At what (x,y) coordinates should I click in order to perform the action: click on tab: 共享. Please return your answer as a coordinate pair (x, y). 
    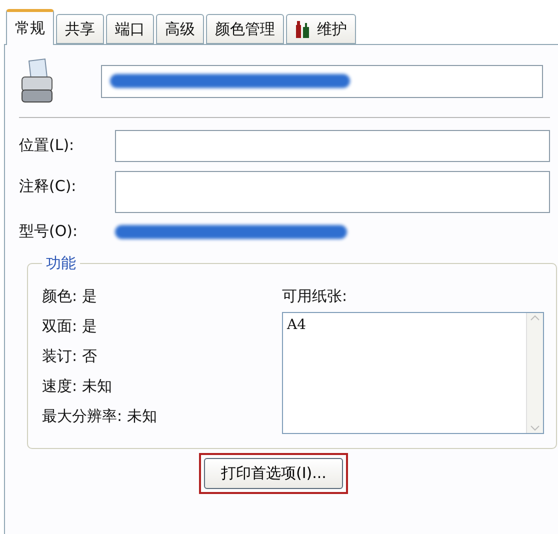
    Looking at the image, I should click on (80, 29).